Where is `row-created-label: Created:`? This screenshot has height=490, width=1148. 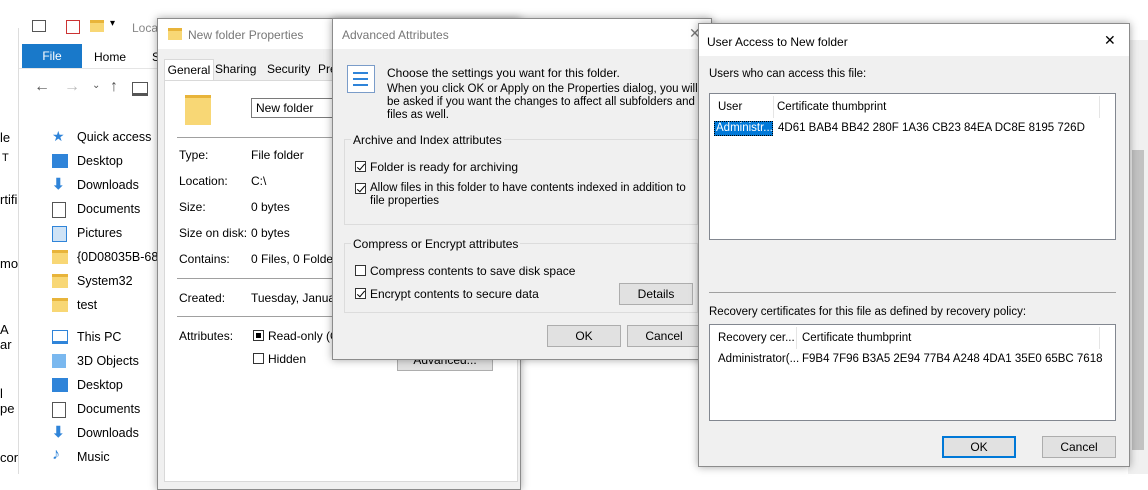
row-created-label: Created: is located at coordinates (202, 298).